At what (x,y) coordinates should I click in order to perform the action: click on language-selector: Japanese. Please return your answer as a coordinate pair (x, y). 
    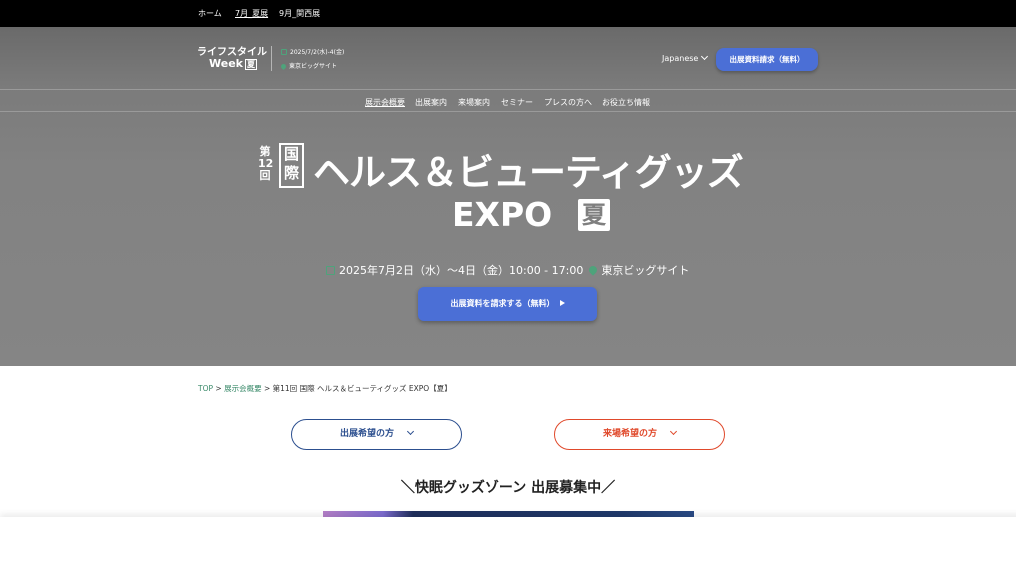
    Looking at the image, I should click on (685, 57).